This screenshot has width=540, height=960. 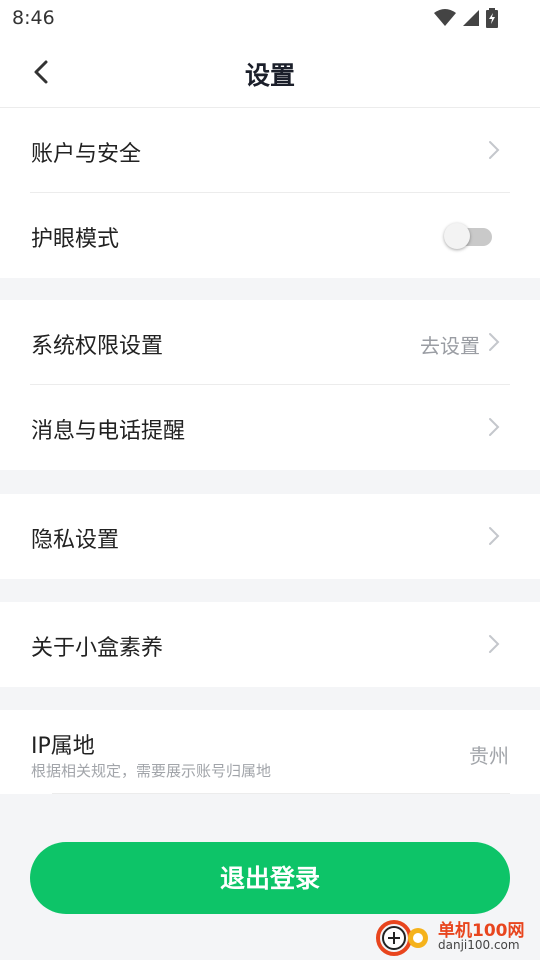 What do you see at coordinates (270, 18) in the screenshot?
I see `status-bar: 8:46` at bounding box center [270, 18].